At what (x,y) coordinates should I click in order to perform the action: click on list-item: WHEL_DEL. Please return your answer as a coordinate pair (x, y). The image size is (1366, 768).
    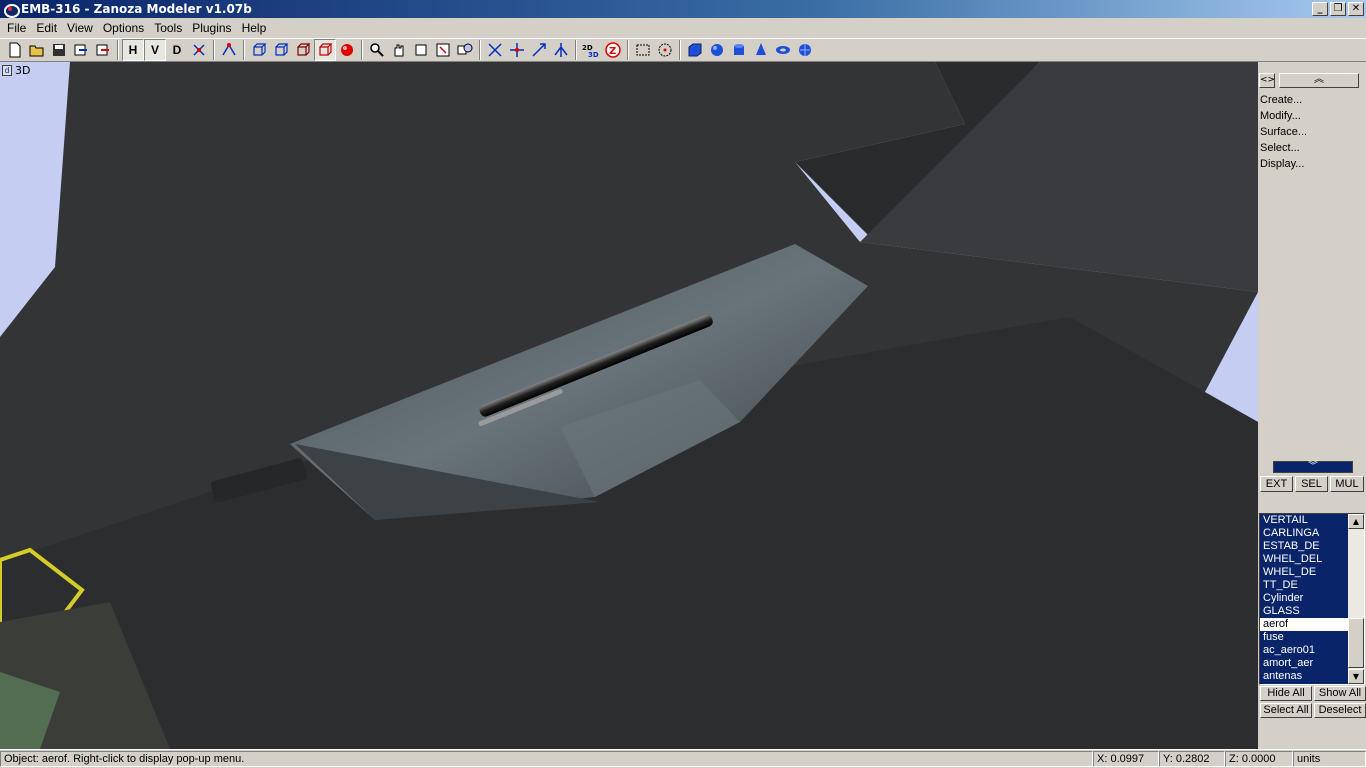
    Looking at the image, I should click on (1304, 559).